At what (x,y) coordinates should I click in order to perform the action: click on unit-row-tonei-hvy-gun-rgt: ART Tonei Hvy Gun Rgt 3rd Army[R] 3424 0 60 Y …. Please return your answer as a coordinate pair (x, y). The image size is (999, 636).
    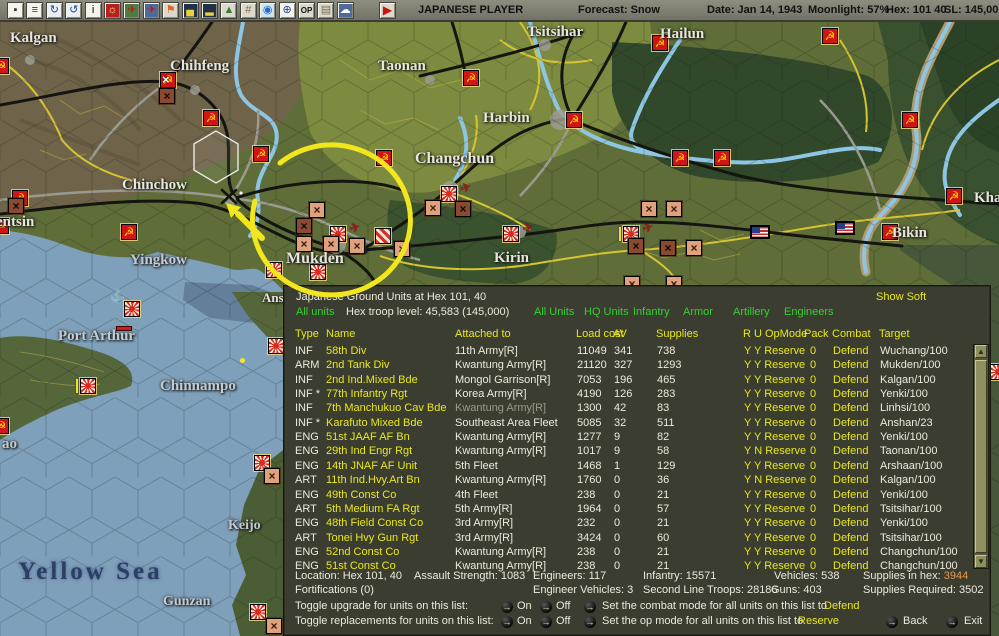
    Looking at the image, I should click on (627, 538).